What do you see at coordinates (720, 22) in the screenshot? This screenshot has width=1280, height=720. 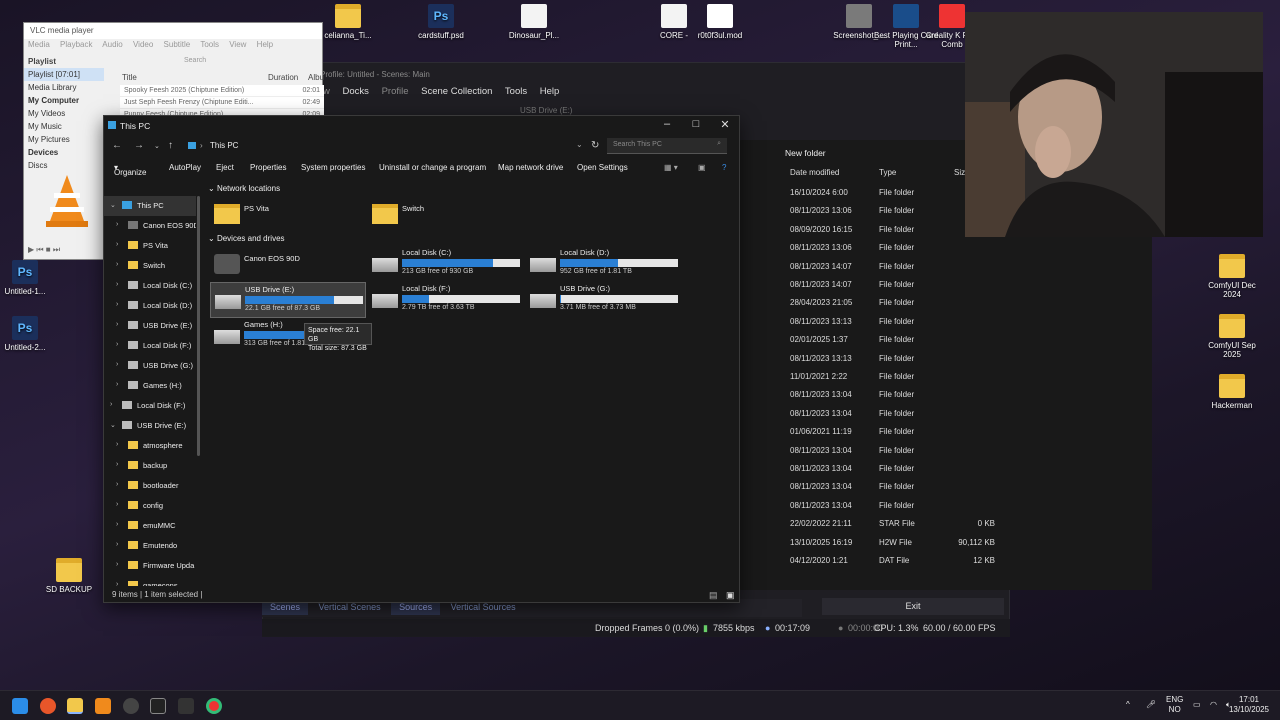 I see `desktop-icon: r0t0f3ul.mod` at bounding box center [720, 22].